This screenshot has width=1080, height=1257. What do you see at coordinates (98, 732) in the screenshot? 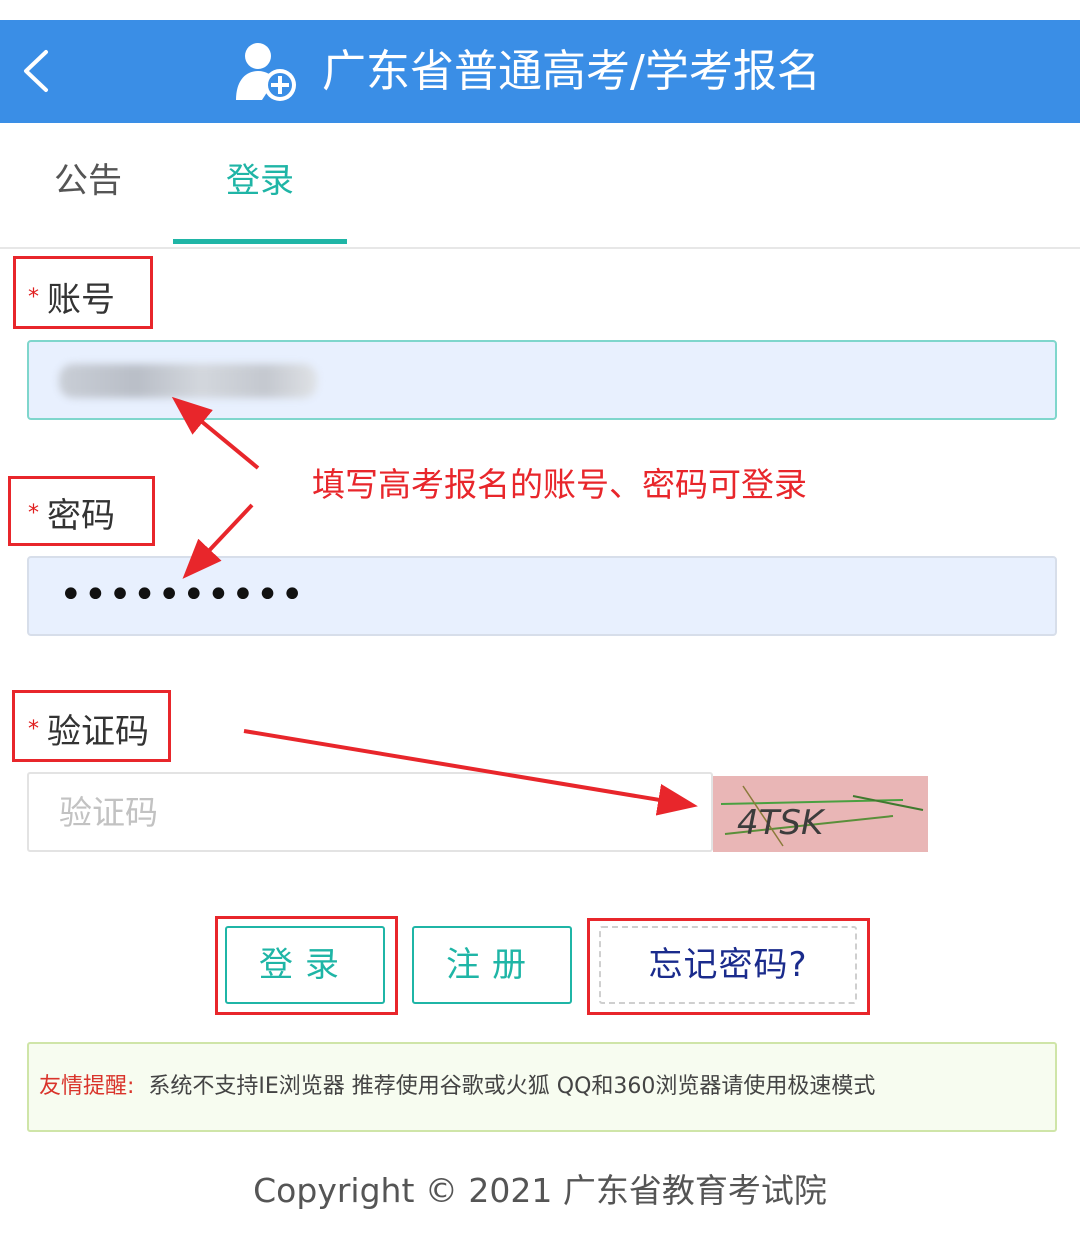
I see `captcha-label-text: 验证码` at bounding box center [98, 732].